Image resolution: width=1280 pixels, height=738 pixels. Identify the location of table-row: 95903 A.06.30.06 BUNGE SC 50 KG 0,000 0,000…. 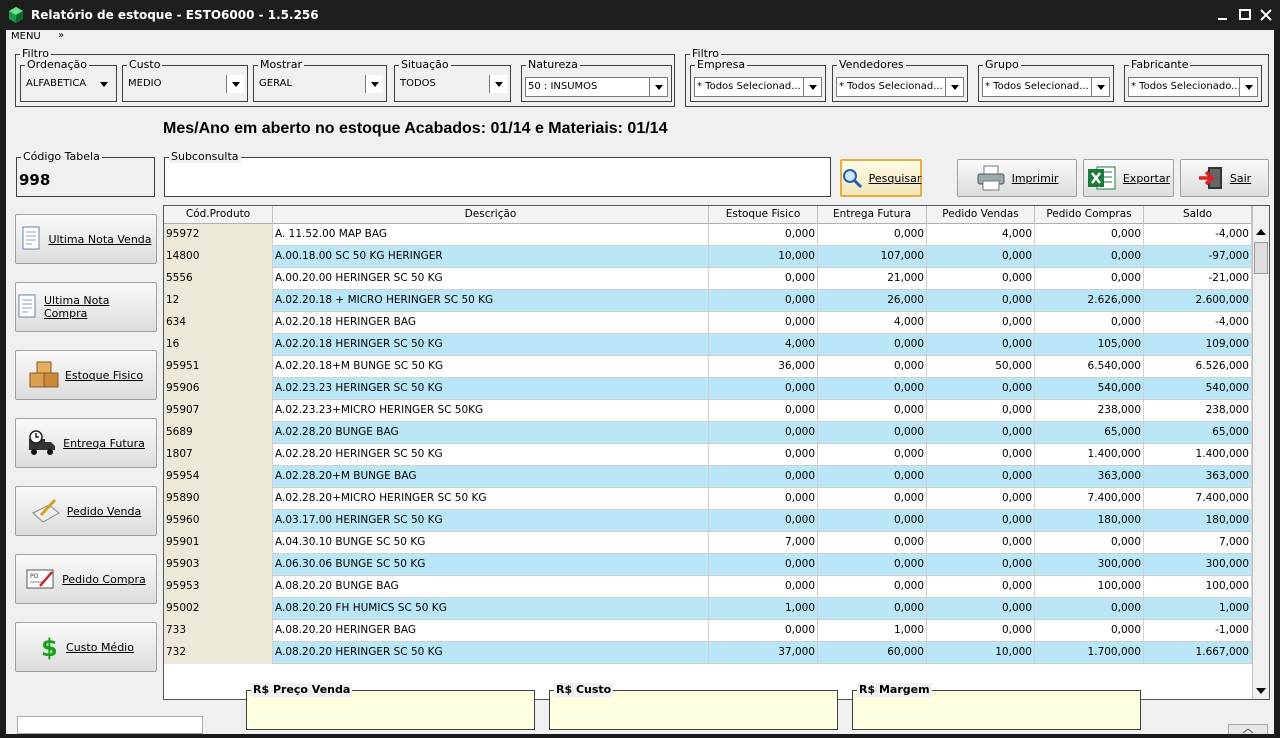
(708, 565).